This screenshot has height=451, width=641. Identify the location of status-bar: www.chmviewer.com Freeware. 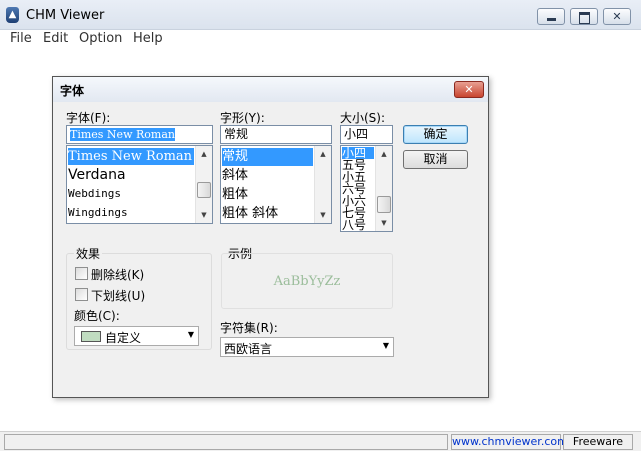
(320, 441).